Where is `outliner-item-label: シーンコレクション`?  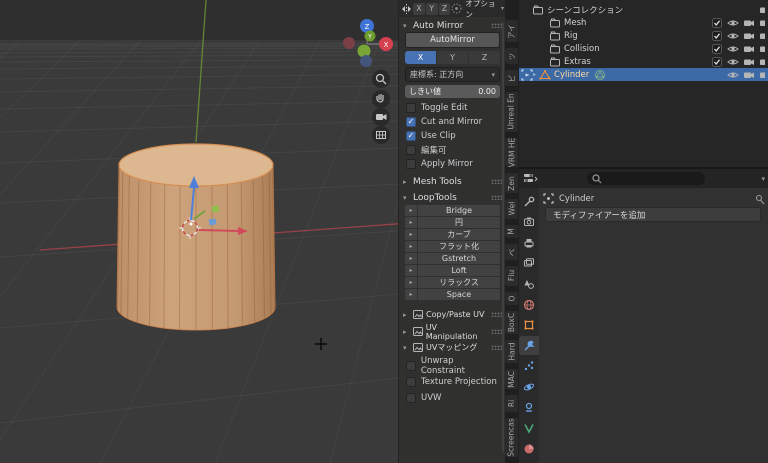
outliner-item-label: シーンコレクション is located at coordinates (585, 10).